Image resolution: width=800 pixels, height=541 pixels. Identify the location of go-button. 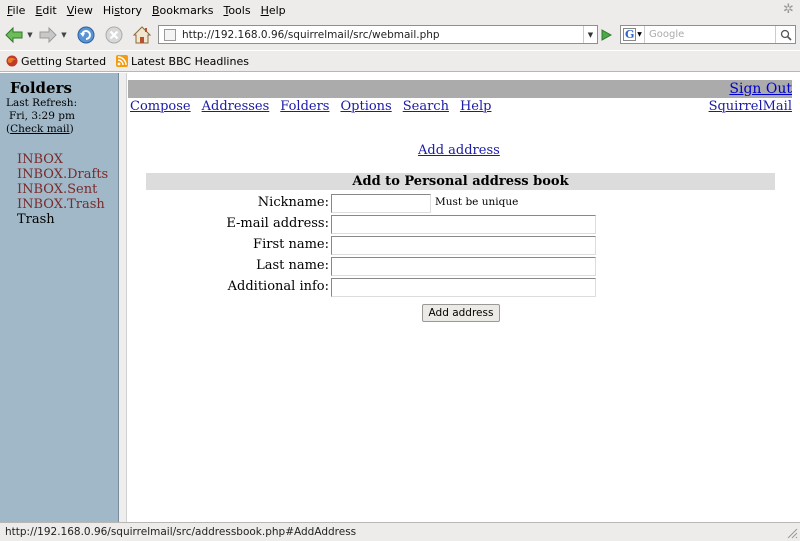
(606, 34).